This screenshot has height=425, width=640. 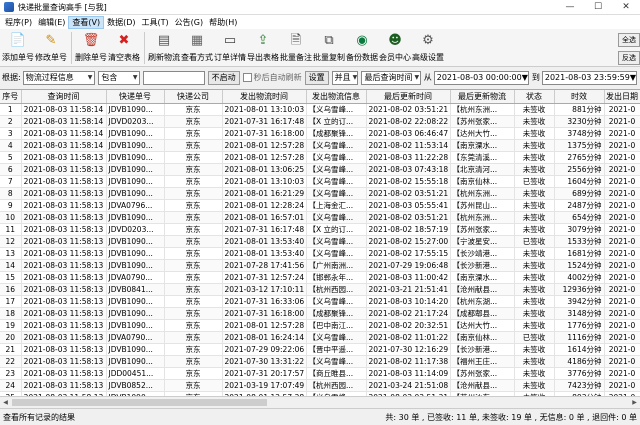 I want to click on column-header-3: 快递公司, so click(x=193, y=97).